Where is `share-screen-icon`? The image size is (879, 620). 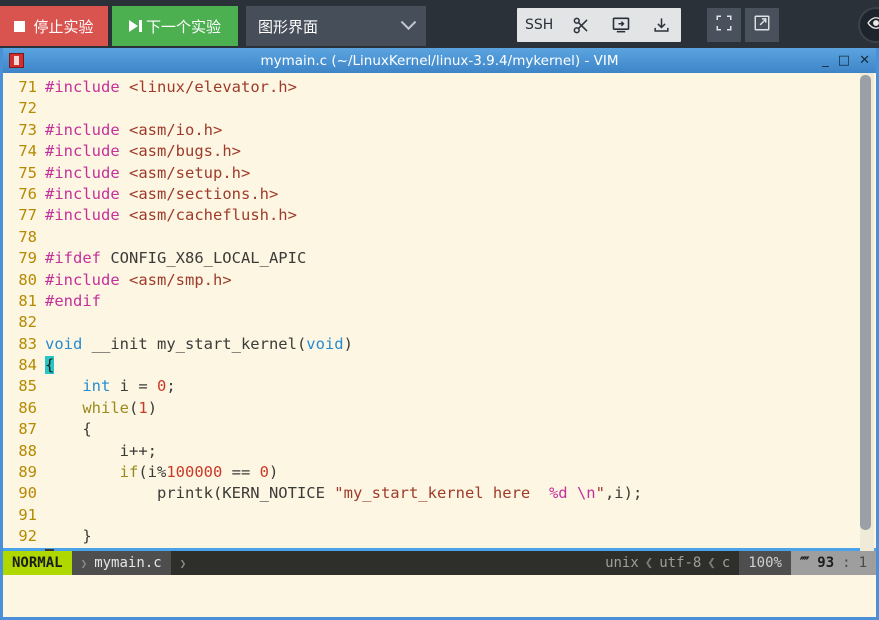 share-screen-icon is located at coordinates (621, 25).